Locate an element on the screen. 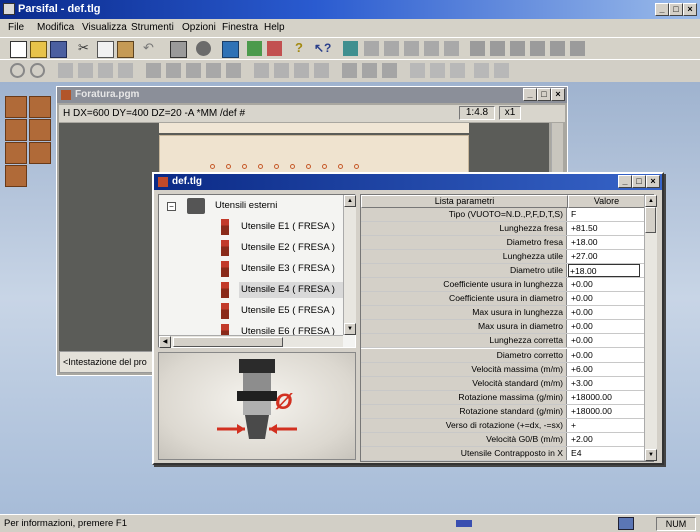  minimize-button: _ is located at coordinates (662, 9).